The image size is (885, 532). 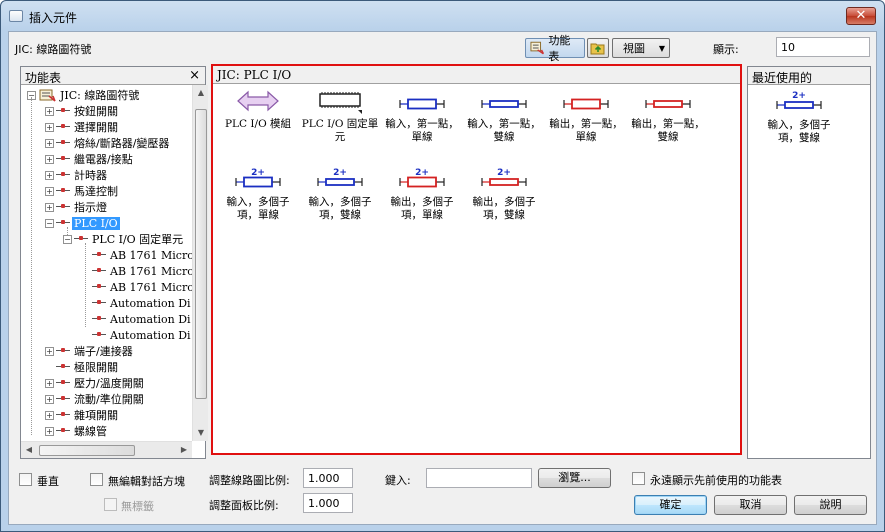 I want to click on menu-tree-header: 功能表 ×, so click(x=113, y=76).